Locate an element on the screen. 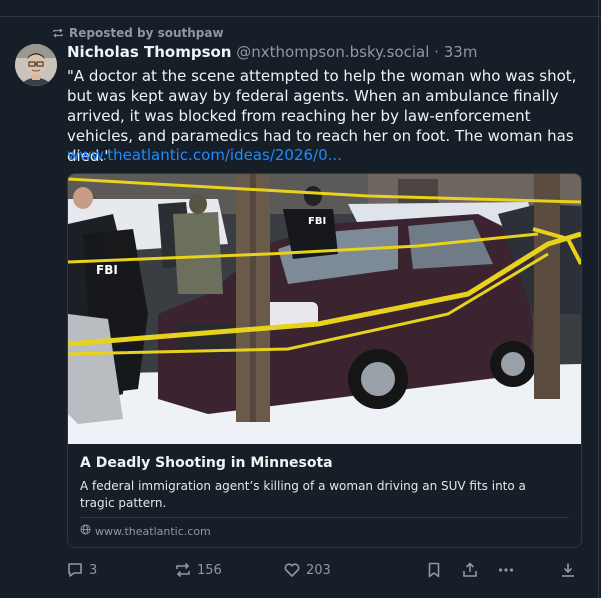 Image resolution: width=601 pixels, height=598 pixels. repost-indicator: Reposted by southpaw is located at coordinates (138, 33).